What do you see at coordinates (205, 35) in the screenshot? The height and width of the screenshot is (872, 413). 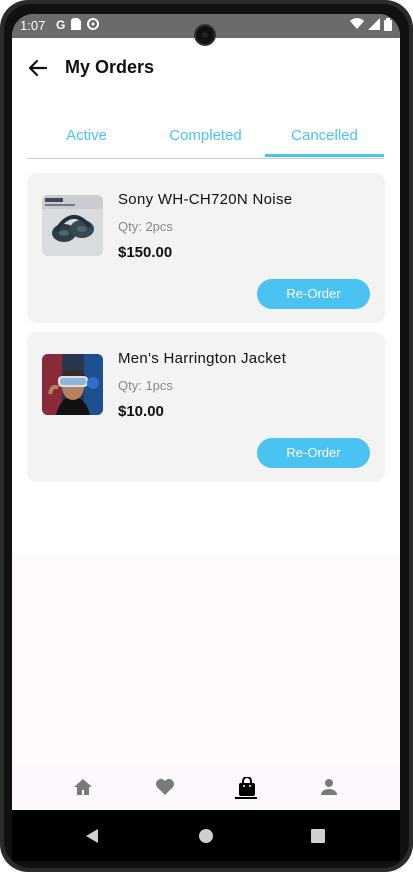 I see `front-camera` at bounding box center [205, 35].